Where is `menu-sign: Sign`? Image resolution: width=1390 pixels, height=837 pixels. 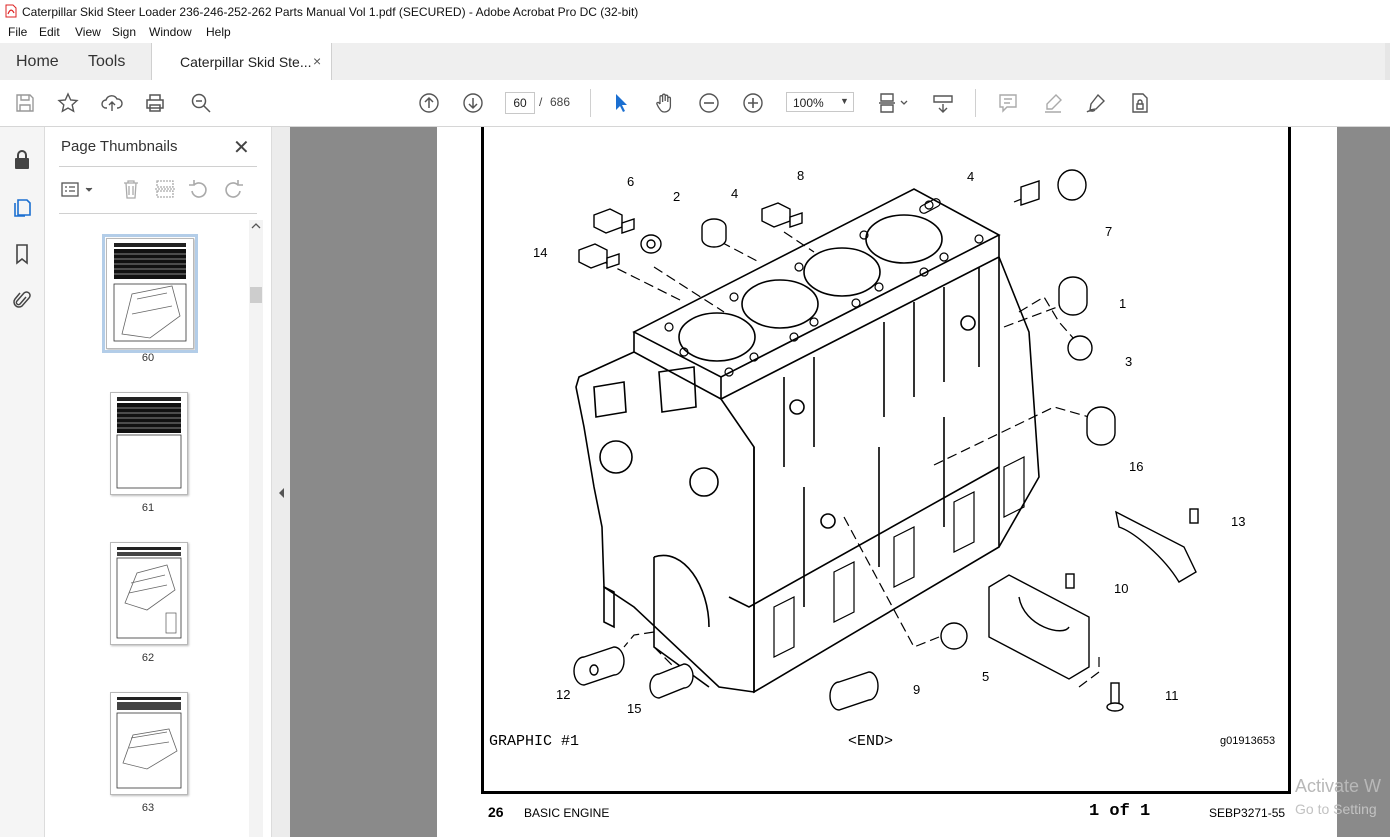 menu-sign: Sign is located at coordinates (124, 32).